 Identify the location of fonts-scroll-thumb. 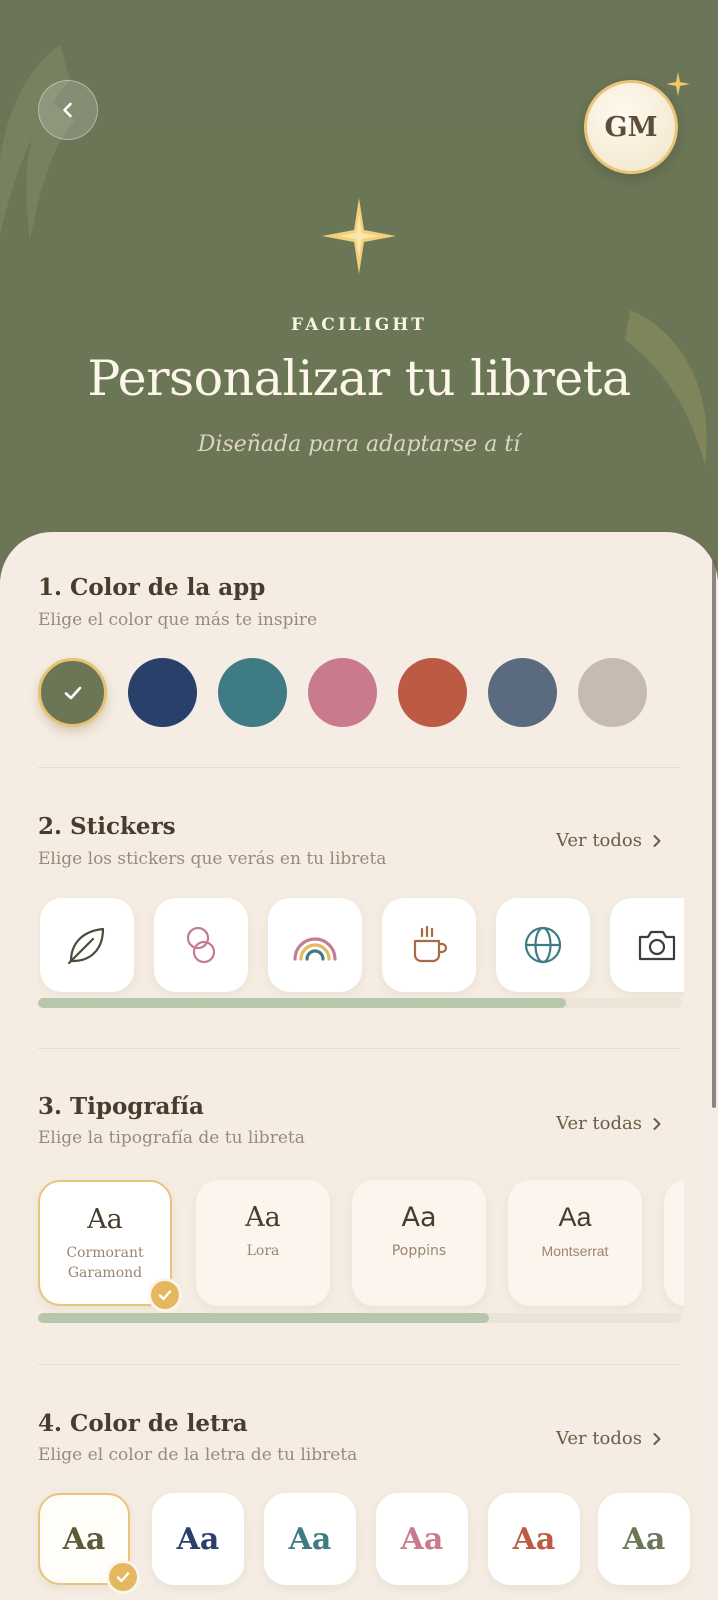
(263, 1318).